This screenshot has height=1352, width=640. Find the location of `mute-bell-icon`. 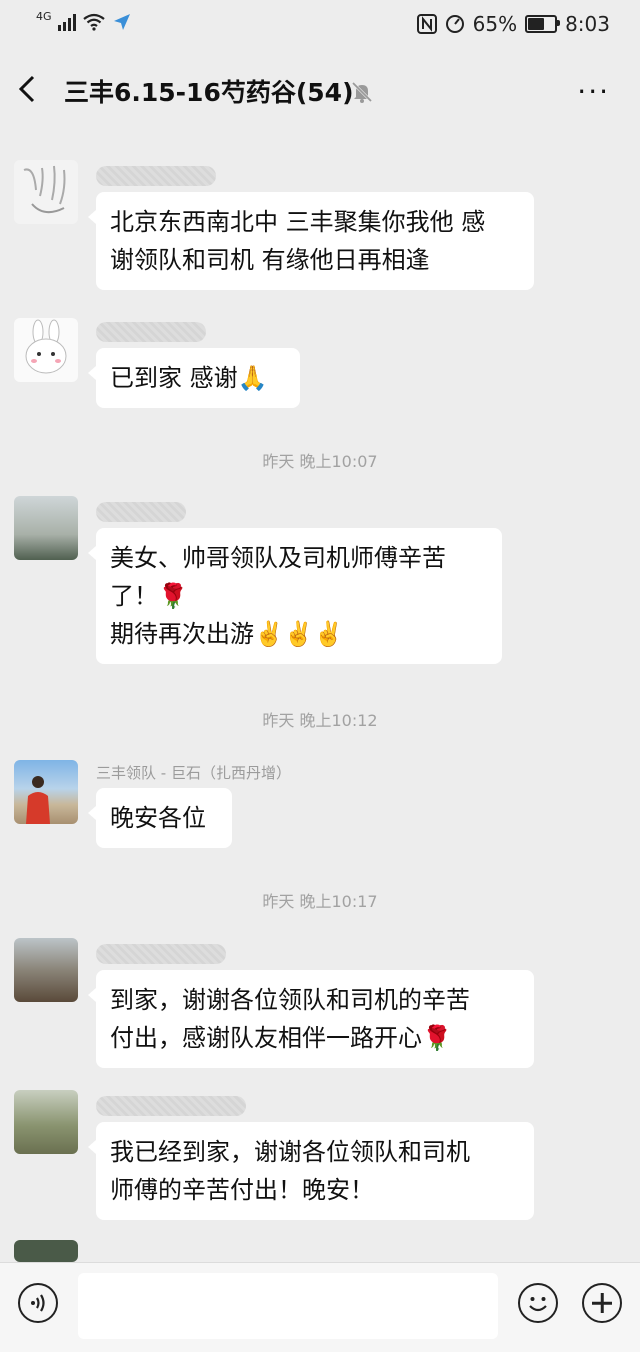

mute-bell-icon is located at coordinates (362, 92).